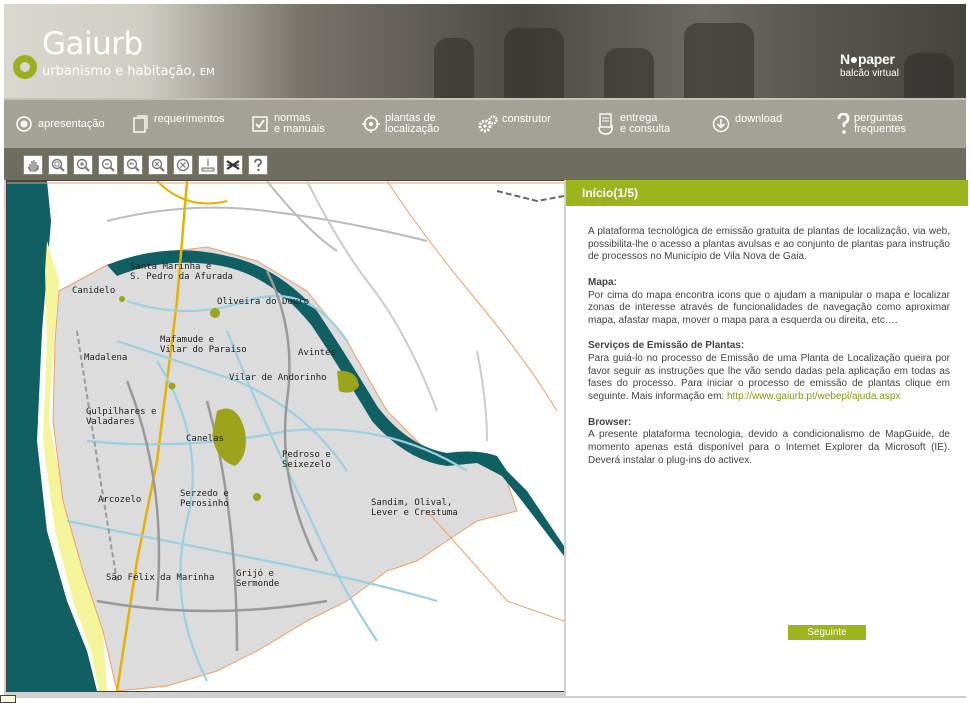 This screenshot has width=970, height=703. Describe the element at coordinates (880, 123) in the screenshot. I see `nav-label: perguntas frequentes` at that location.